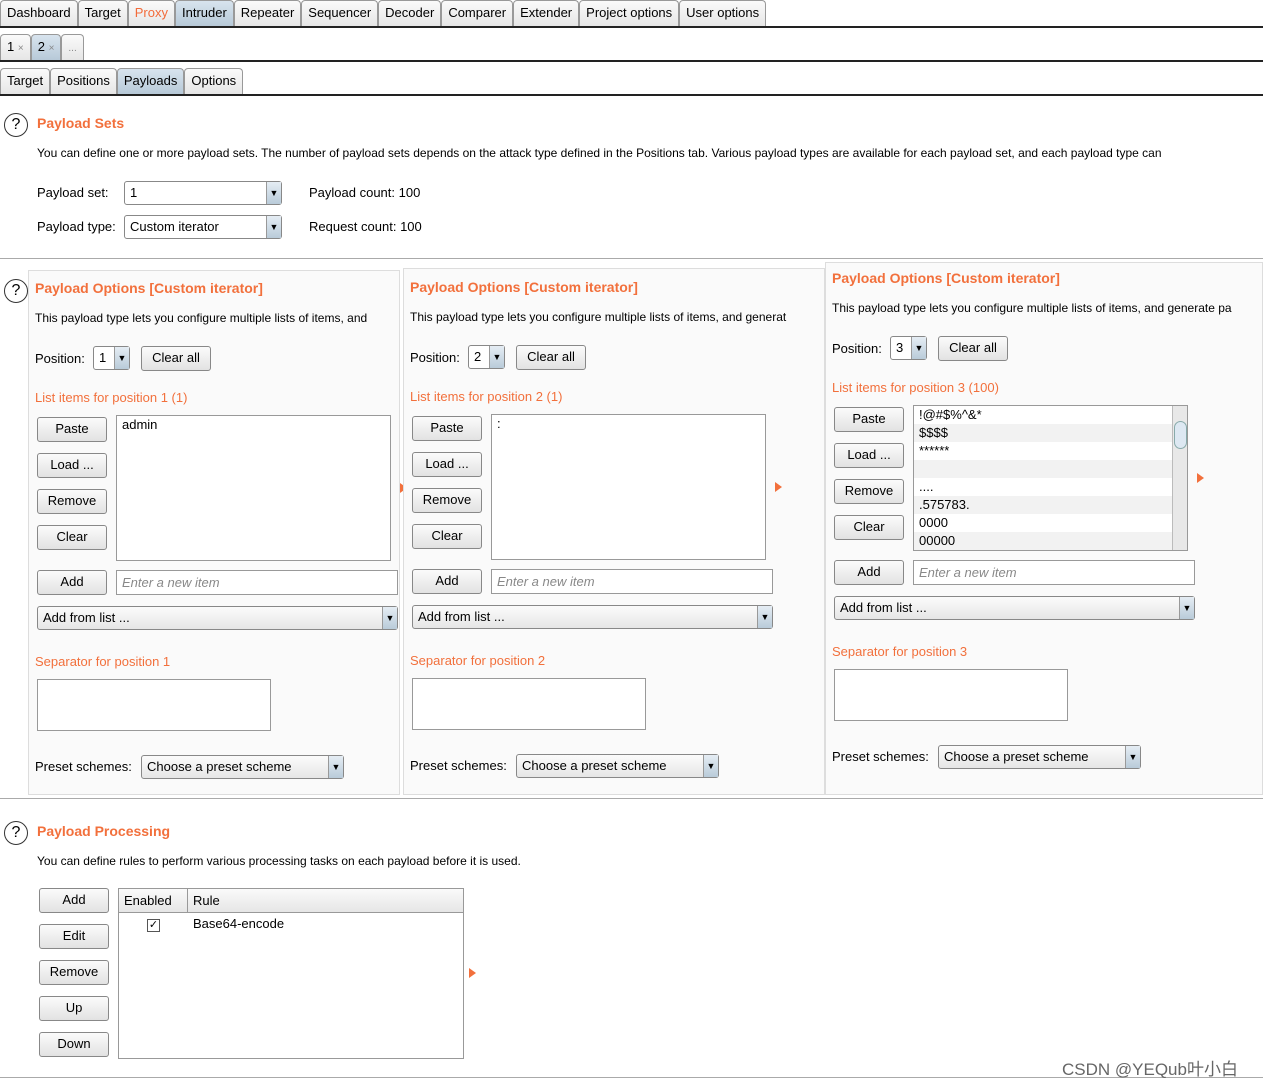 The height and width of the screenshot is (1085, 1263). What do you see at coordinates (153, 900) in the screenshot?
I see `column-enabled: Enabled` at bounding box center [153, 900].